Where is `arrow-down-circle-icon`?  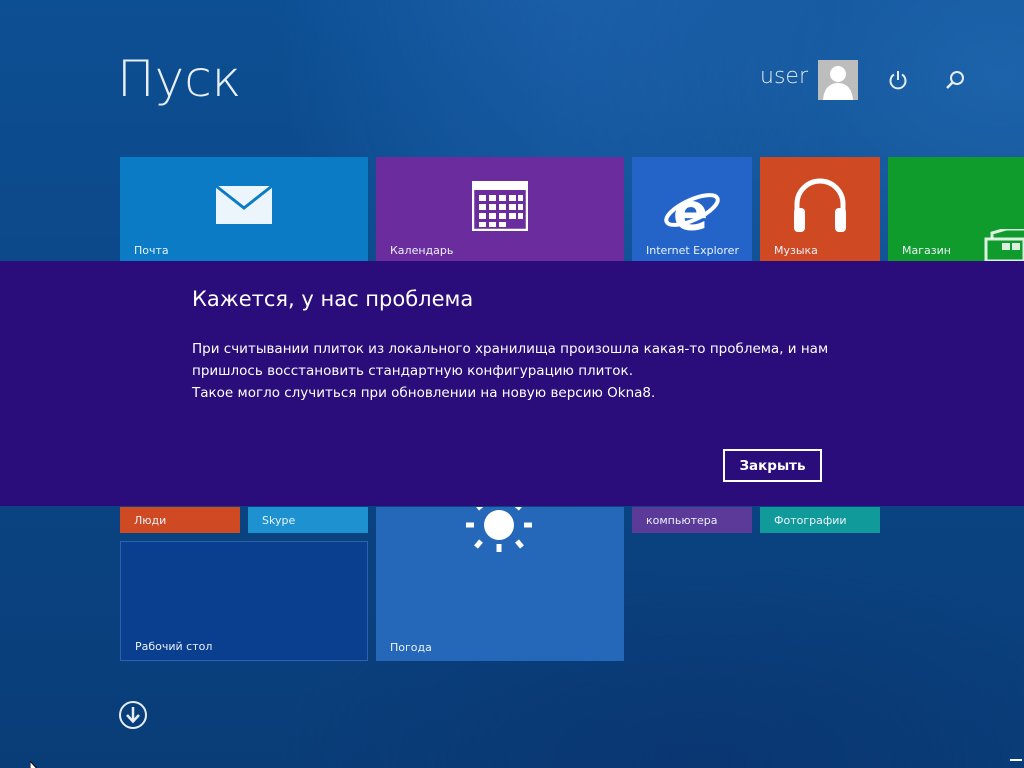
arrow-down-circle-icon is located at coordinates (133, 715).